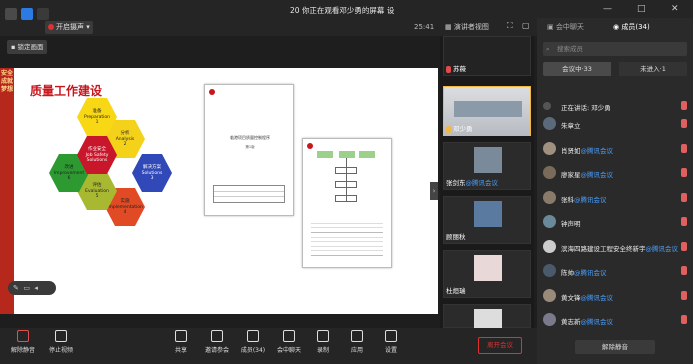 The height and width of the screenshot is (364, 693). Describe the element at coordinates (615, 49) in the screenshot. I see `search-input: ⌕ 搜索成员` at that location.